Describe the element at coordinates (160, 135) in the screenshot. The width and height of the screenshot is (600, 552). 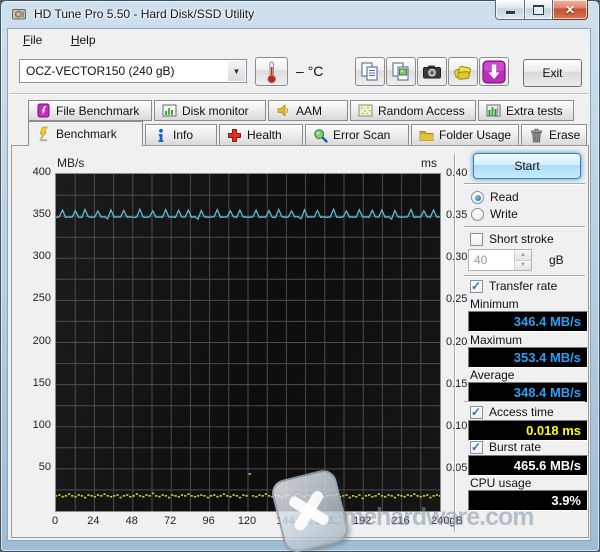
I see `info-icon` at that location.